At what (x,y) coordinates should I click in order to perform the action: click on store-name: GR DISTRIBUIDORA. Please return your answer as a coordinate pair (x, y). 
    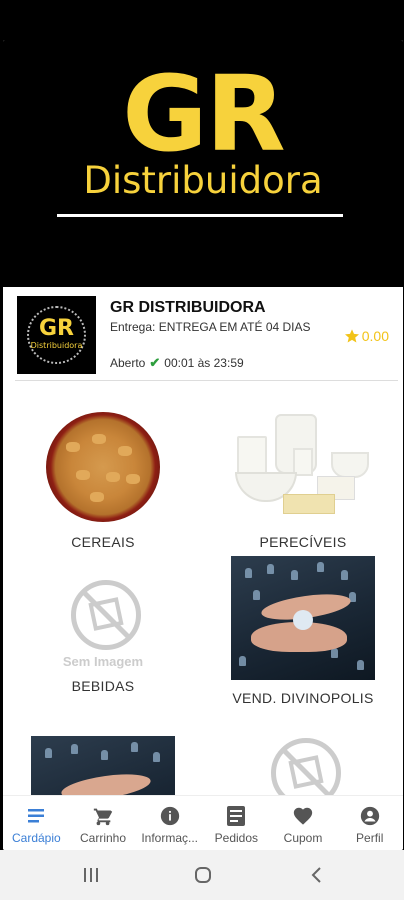
    Looking at the image, I should click on (188, 307).